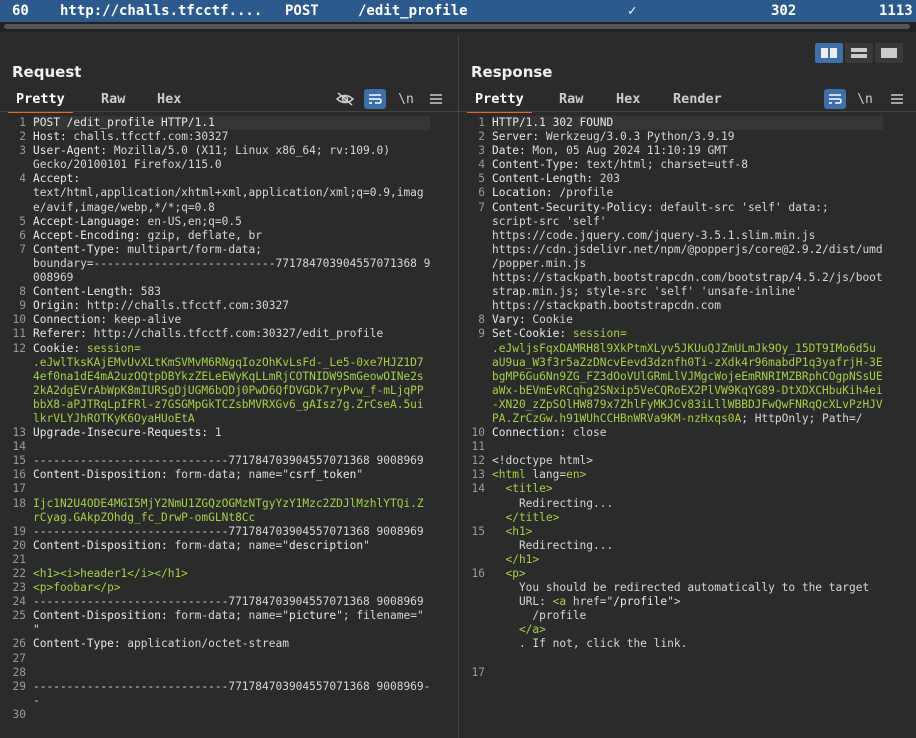  What do you see at coordinates (687, 518) in the screenshot?
I see `response-code-line: </title>` at bounding box center [687, 518].